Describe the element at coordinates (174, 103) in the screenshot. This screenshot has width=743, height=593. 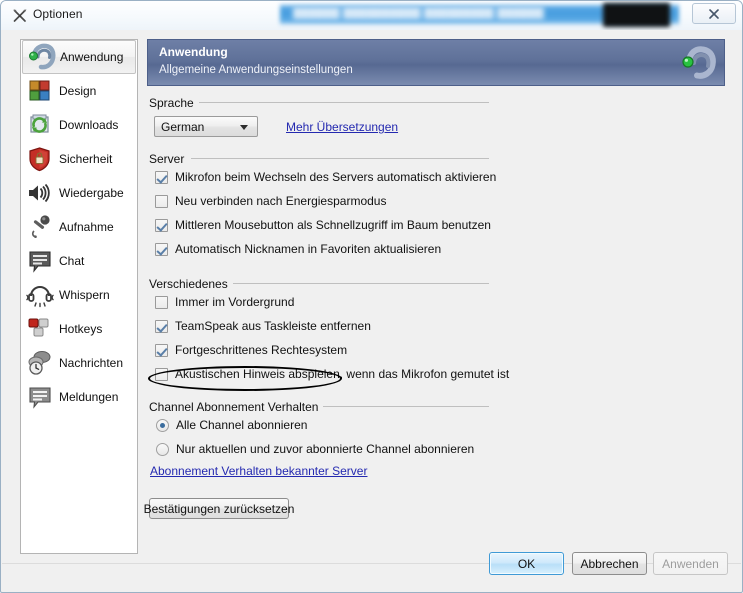
I see `group-label-sprache: Sprache` at that location.